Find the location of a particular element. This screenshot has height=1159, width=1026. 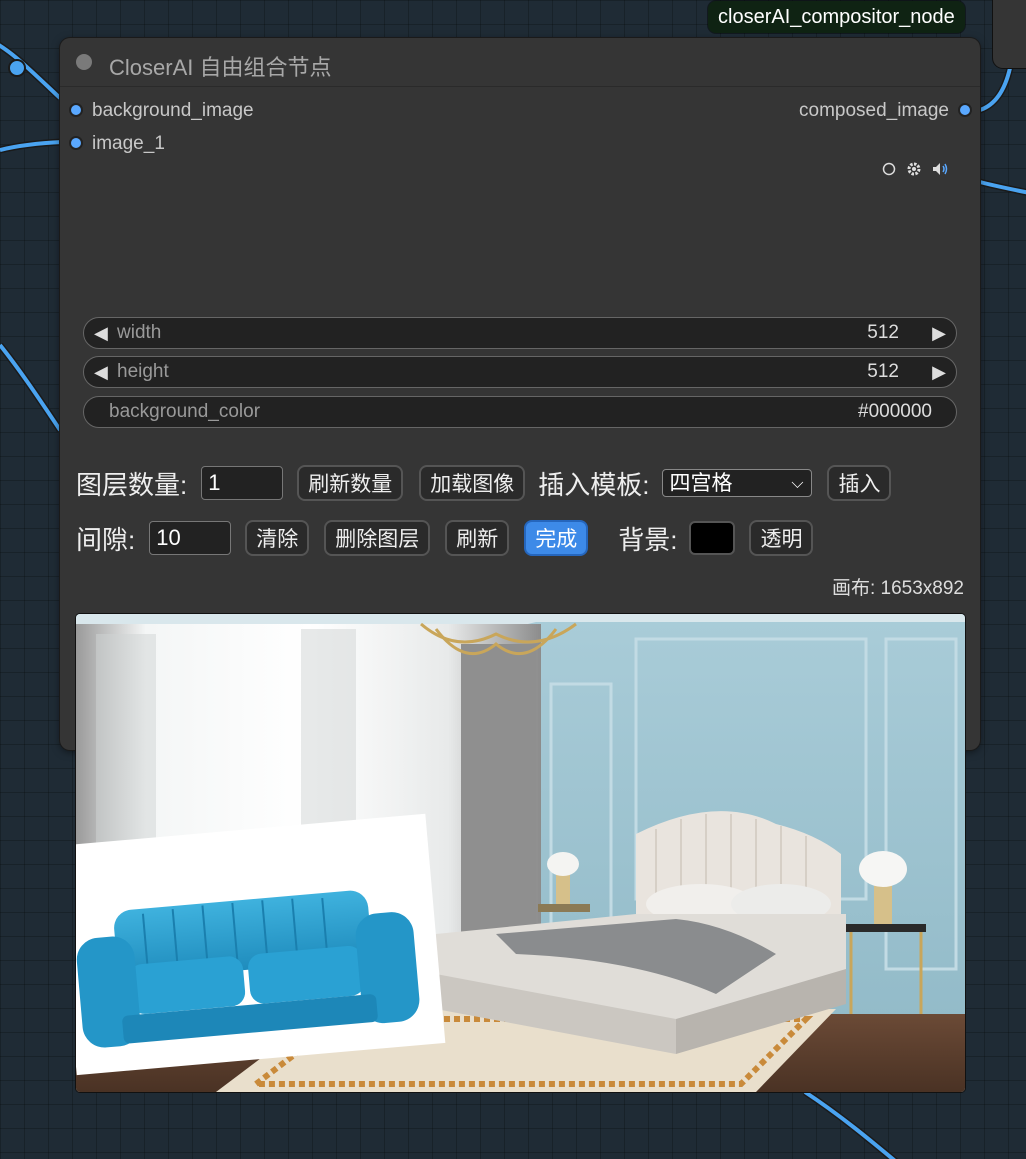

input-slot-background-image-icon is located at coordinates (76, 110).